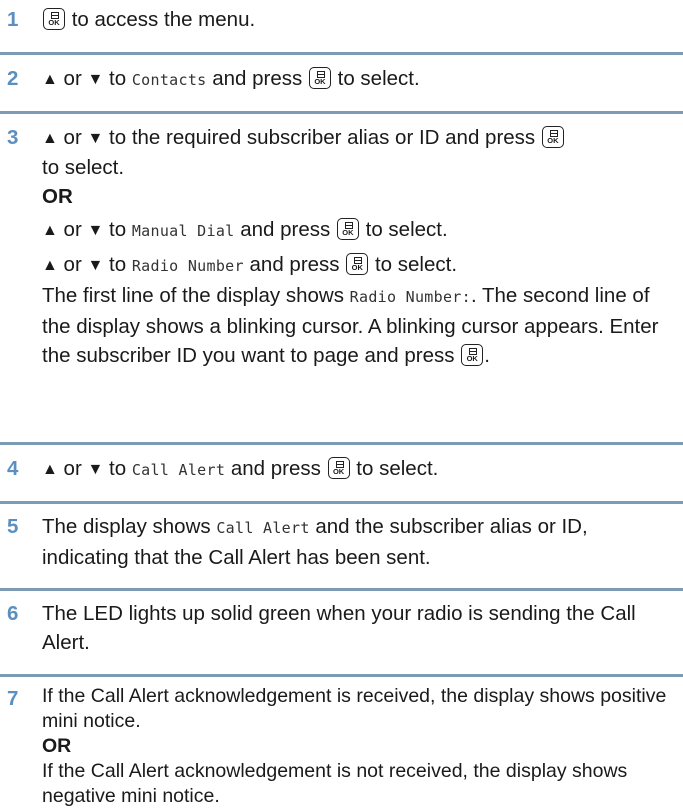  Describe the element at coordinates (13, 698) in the screenshot. I see `step-number: 7` at that location.